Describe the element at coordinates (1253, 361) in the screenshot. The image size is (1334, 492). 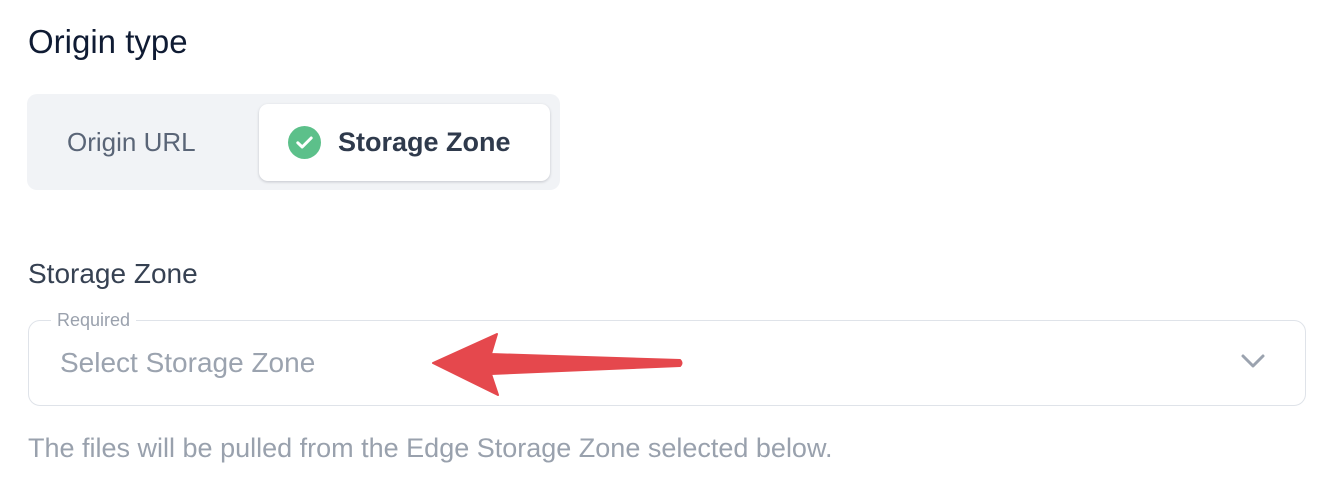
I see `chevron-down-icon` at that location.